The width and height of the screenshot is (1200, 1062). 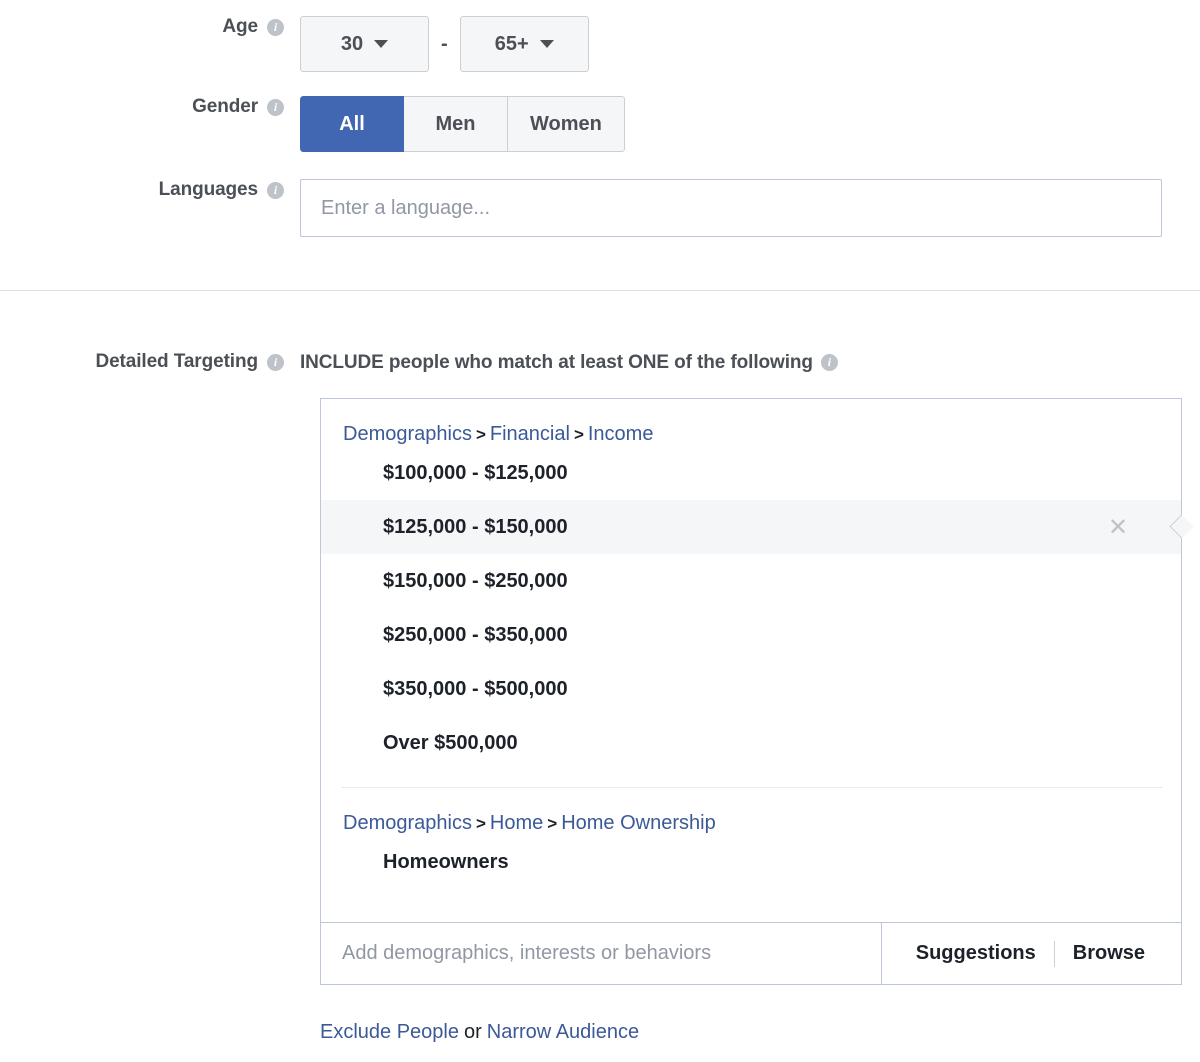 I want to click on gender-option-all: All, so click(x=352, y=124).